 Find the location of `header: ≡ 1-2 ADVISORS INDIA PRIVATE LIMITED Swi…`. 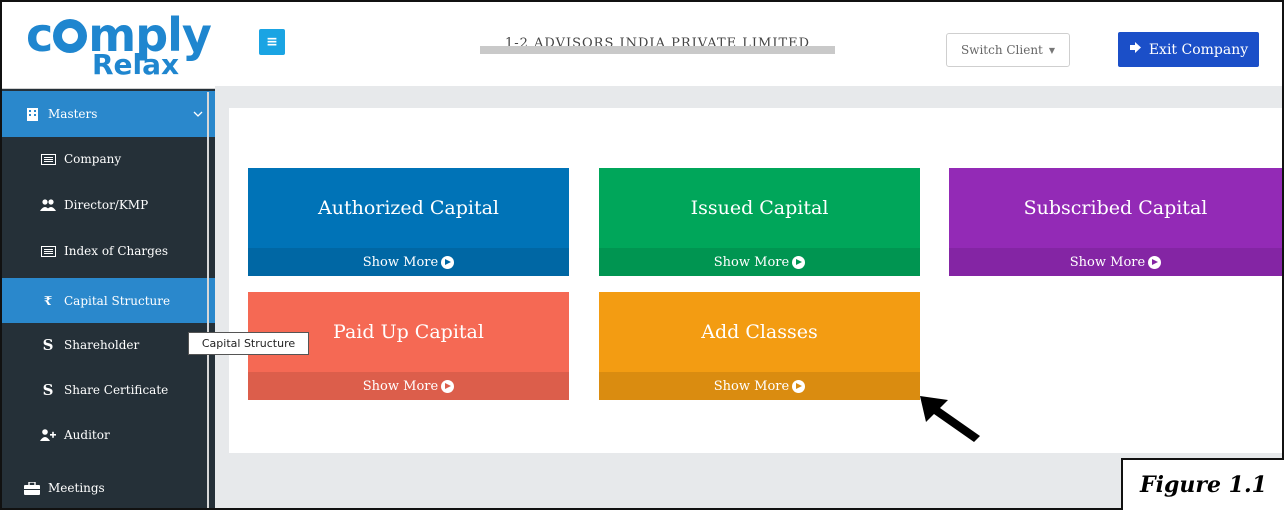

header: ≡ 1-2 ADVISORS INDIA PRIVATE LIMITED Swi… is located at coordinates (748, 44).